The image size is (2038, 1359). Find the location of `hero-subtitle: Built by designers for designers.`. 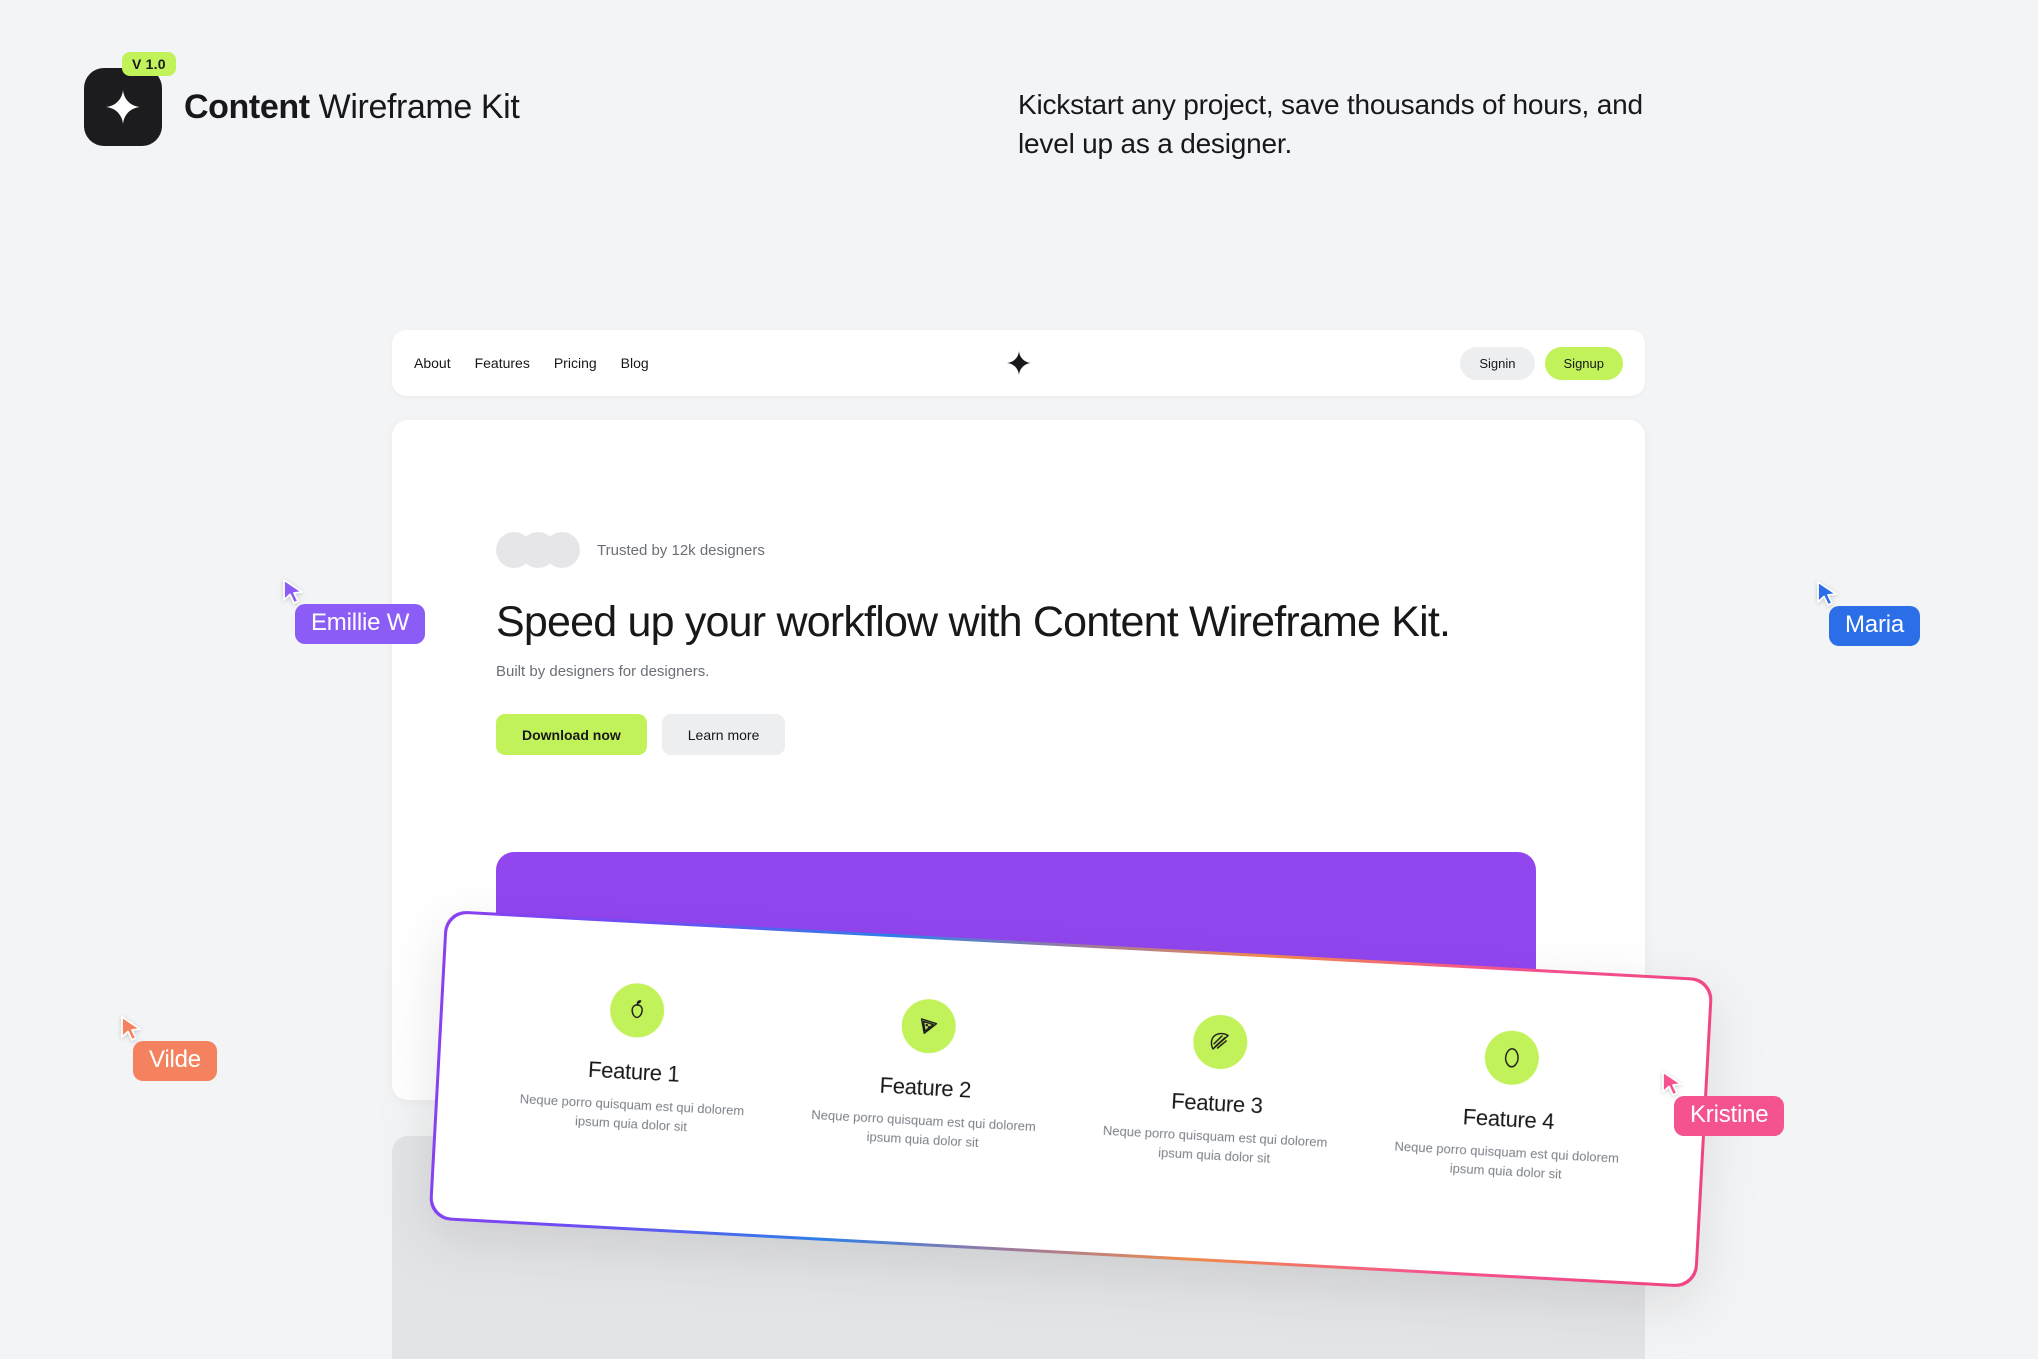

hero-subtitle: Built by designers for designers. is located at coordinates (603, 671).